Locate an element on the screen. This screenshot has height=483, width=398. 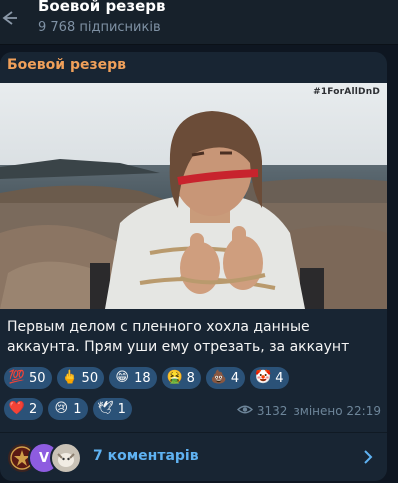
pile-of-poo-icon: 💩 is located at coordinates (219, 377).